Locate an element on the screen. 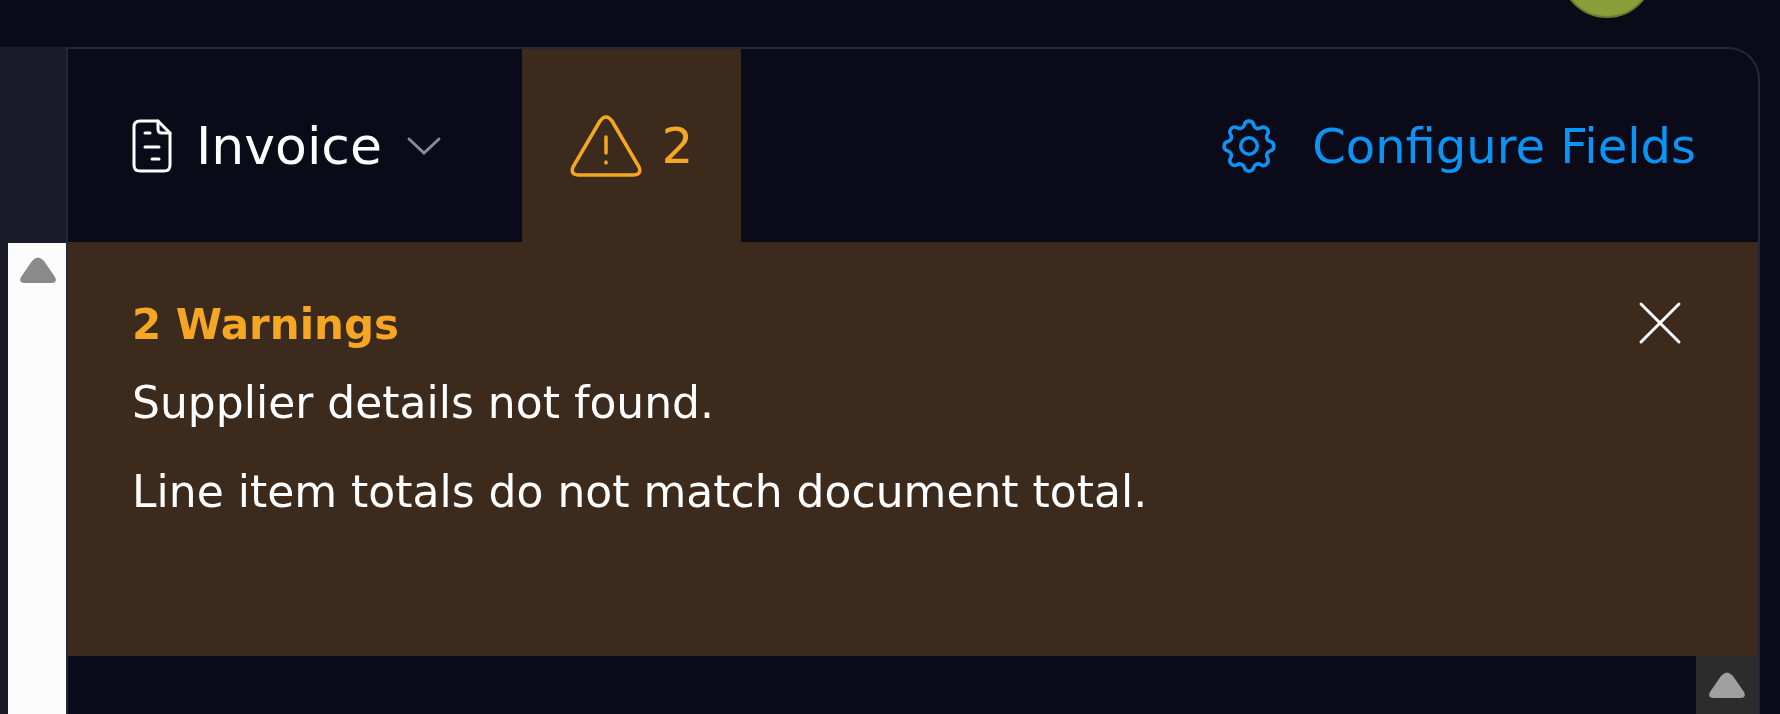 The image size is (1780, 714). warning-message: Supplier details not found. is located at coordinates (423, 402).